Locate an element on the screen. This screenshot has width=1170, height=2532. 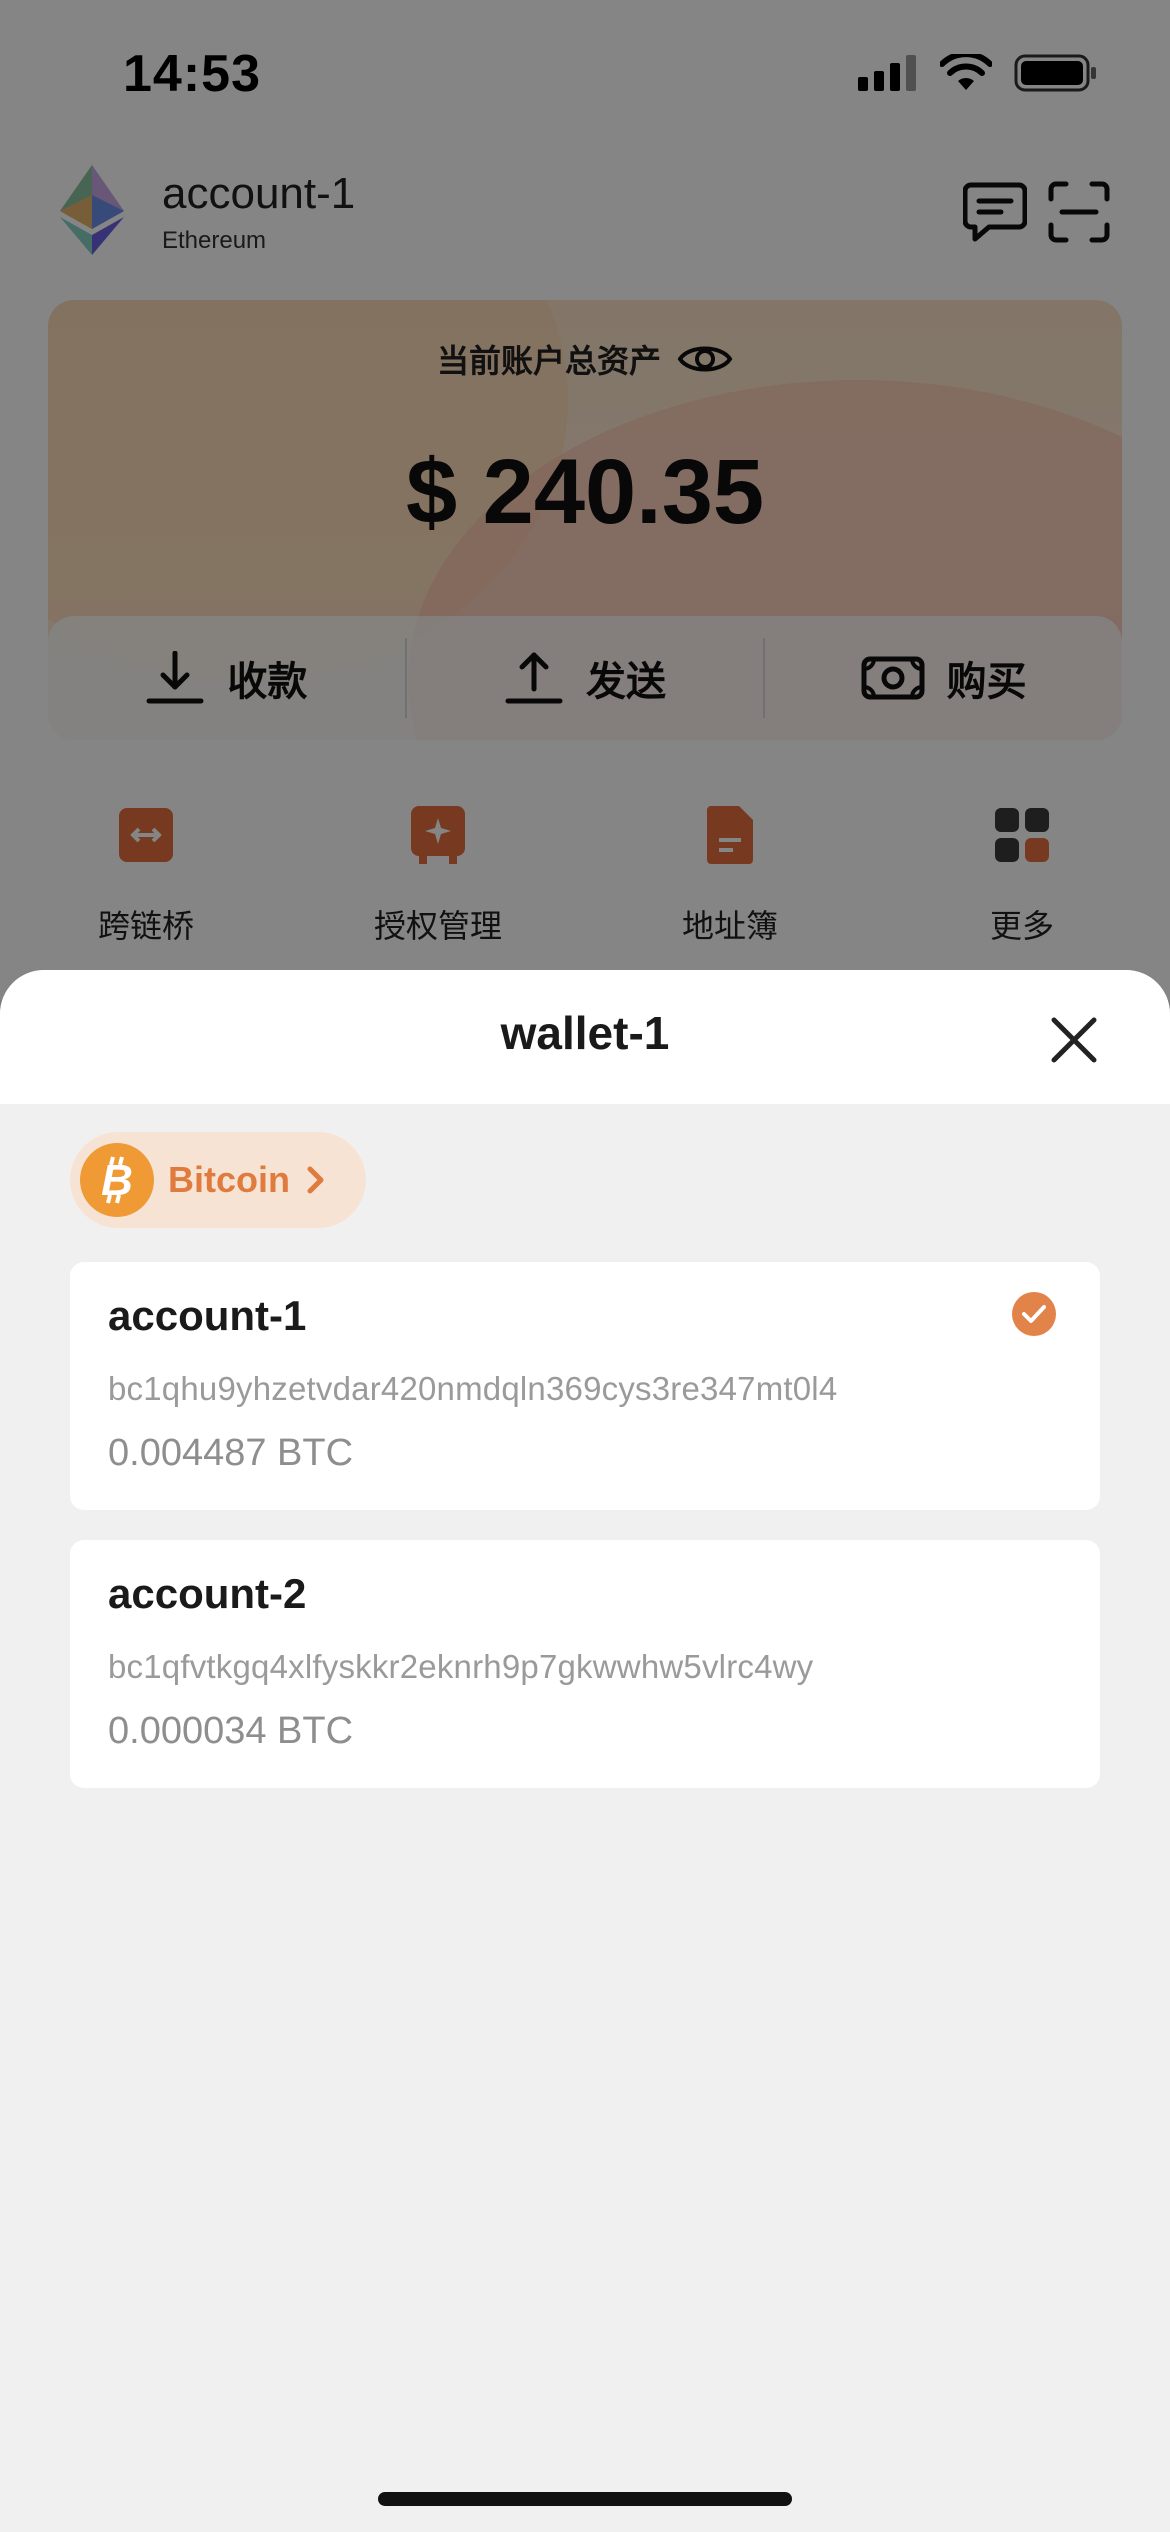
chevron-right-icon is located at coordinates (315, 1180).